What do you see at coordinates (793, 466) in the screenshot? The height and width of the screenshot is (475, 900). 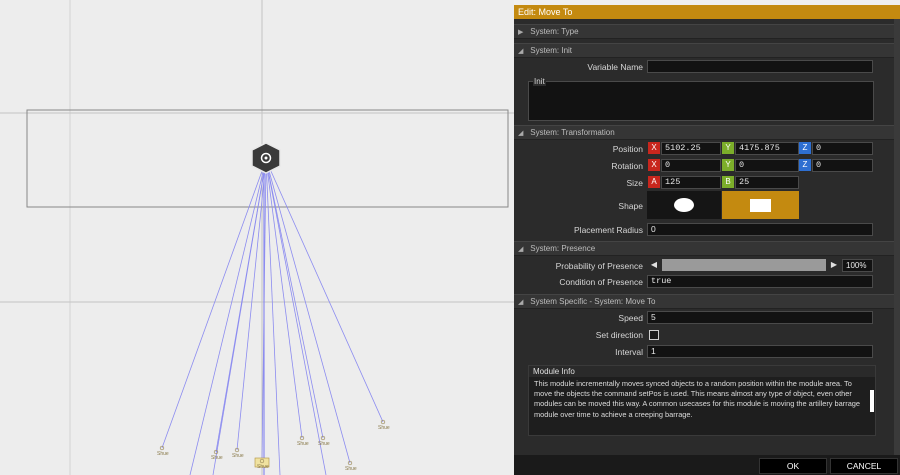 I see `ok-button: OK` at bounding box center [793, 466].